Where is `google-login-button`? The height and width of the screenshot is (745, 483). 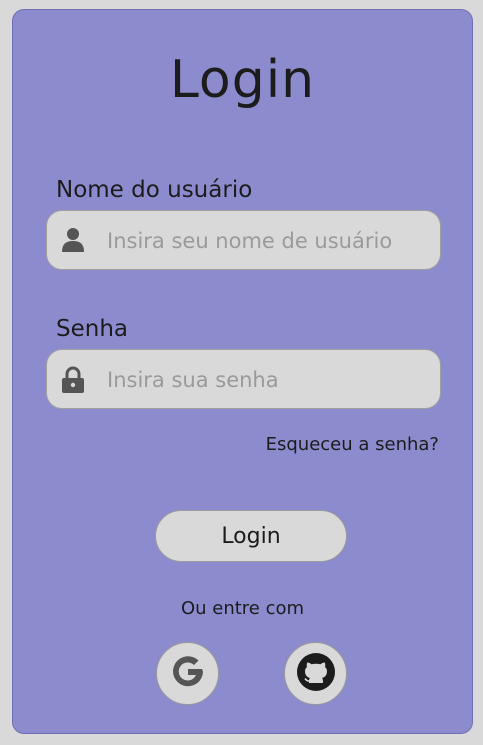 google-login-button is located at coordinates (187, 673).